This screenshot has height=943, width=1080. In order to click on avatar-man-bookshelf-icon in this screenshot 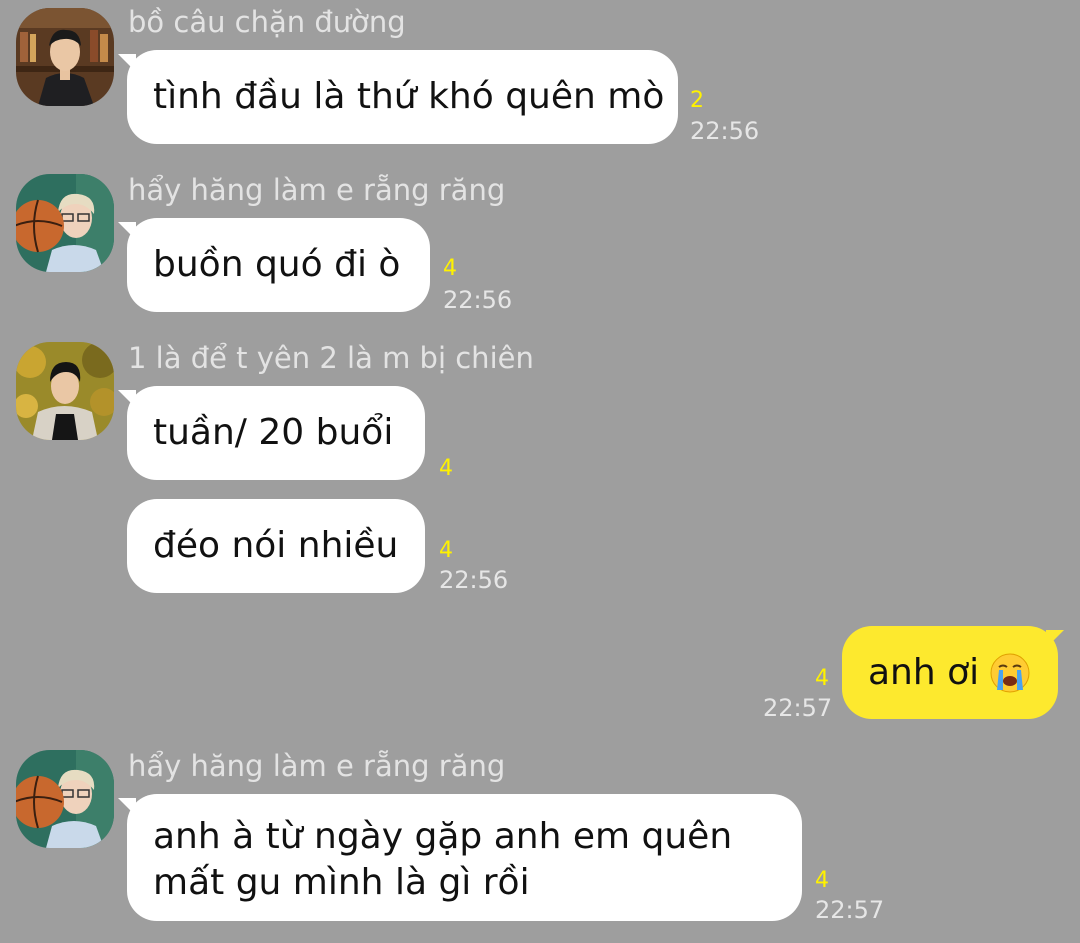, I will do `click(65, 57)`.